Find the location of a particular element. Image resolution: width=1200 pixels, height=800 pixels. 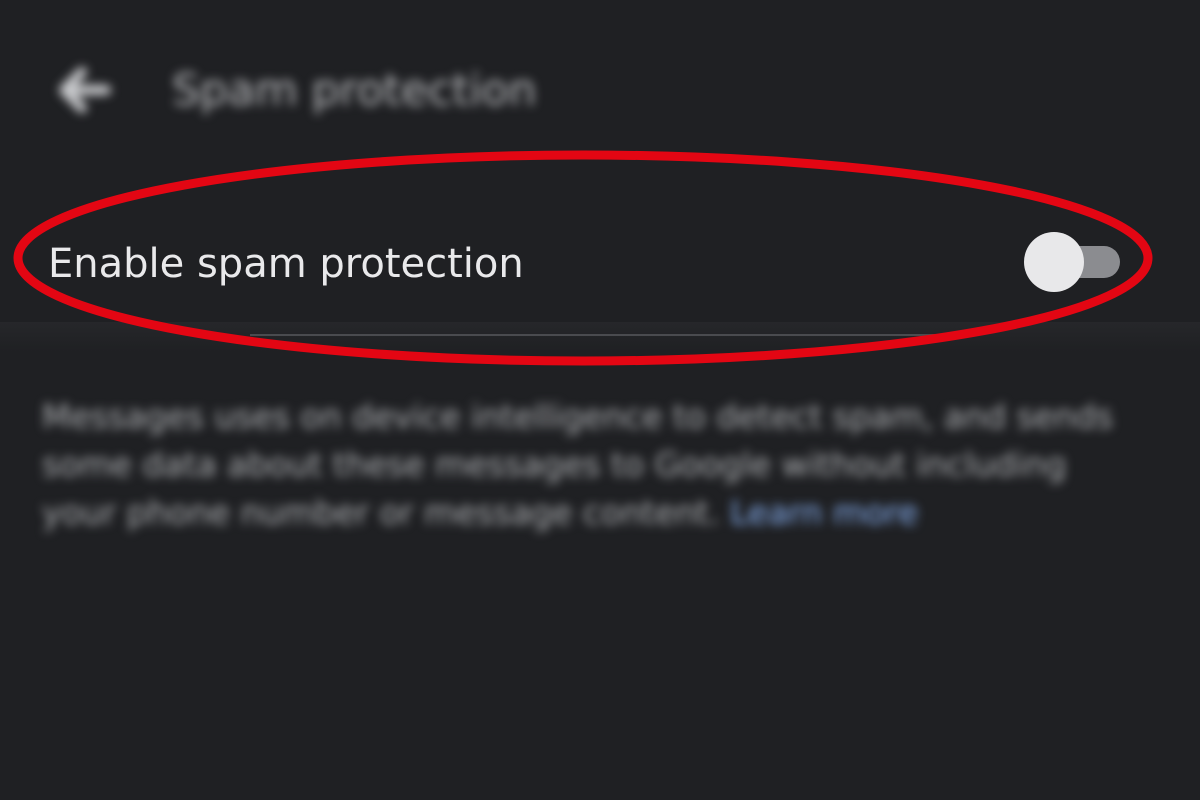

app-bar: Spam protection is located at coordinates (600, 90).